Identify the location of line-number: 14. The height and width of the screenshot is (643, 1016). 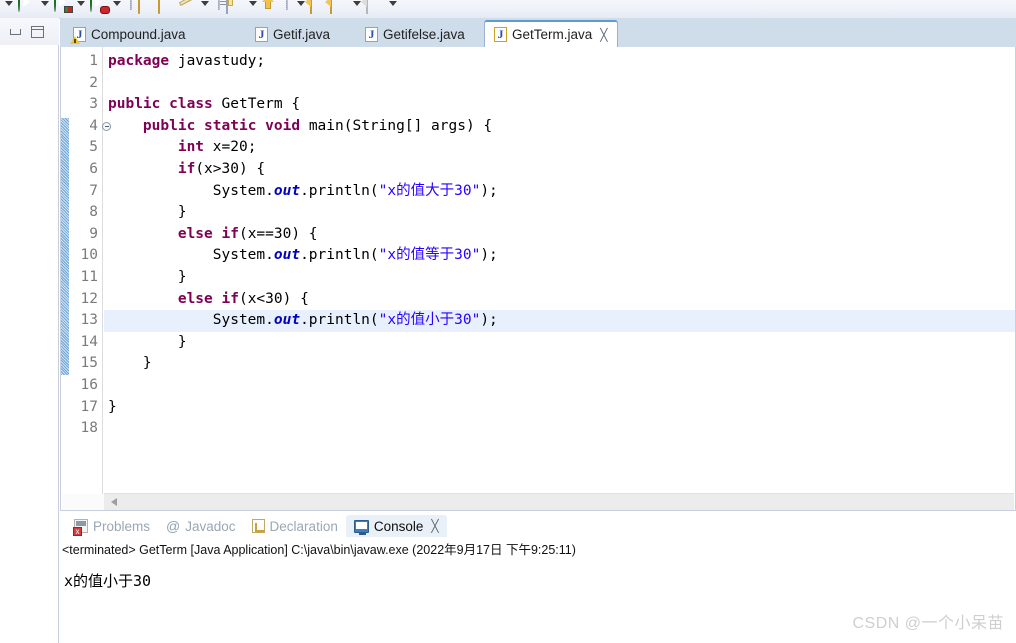
(89, 341).